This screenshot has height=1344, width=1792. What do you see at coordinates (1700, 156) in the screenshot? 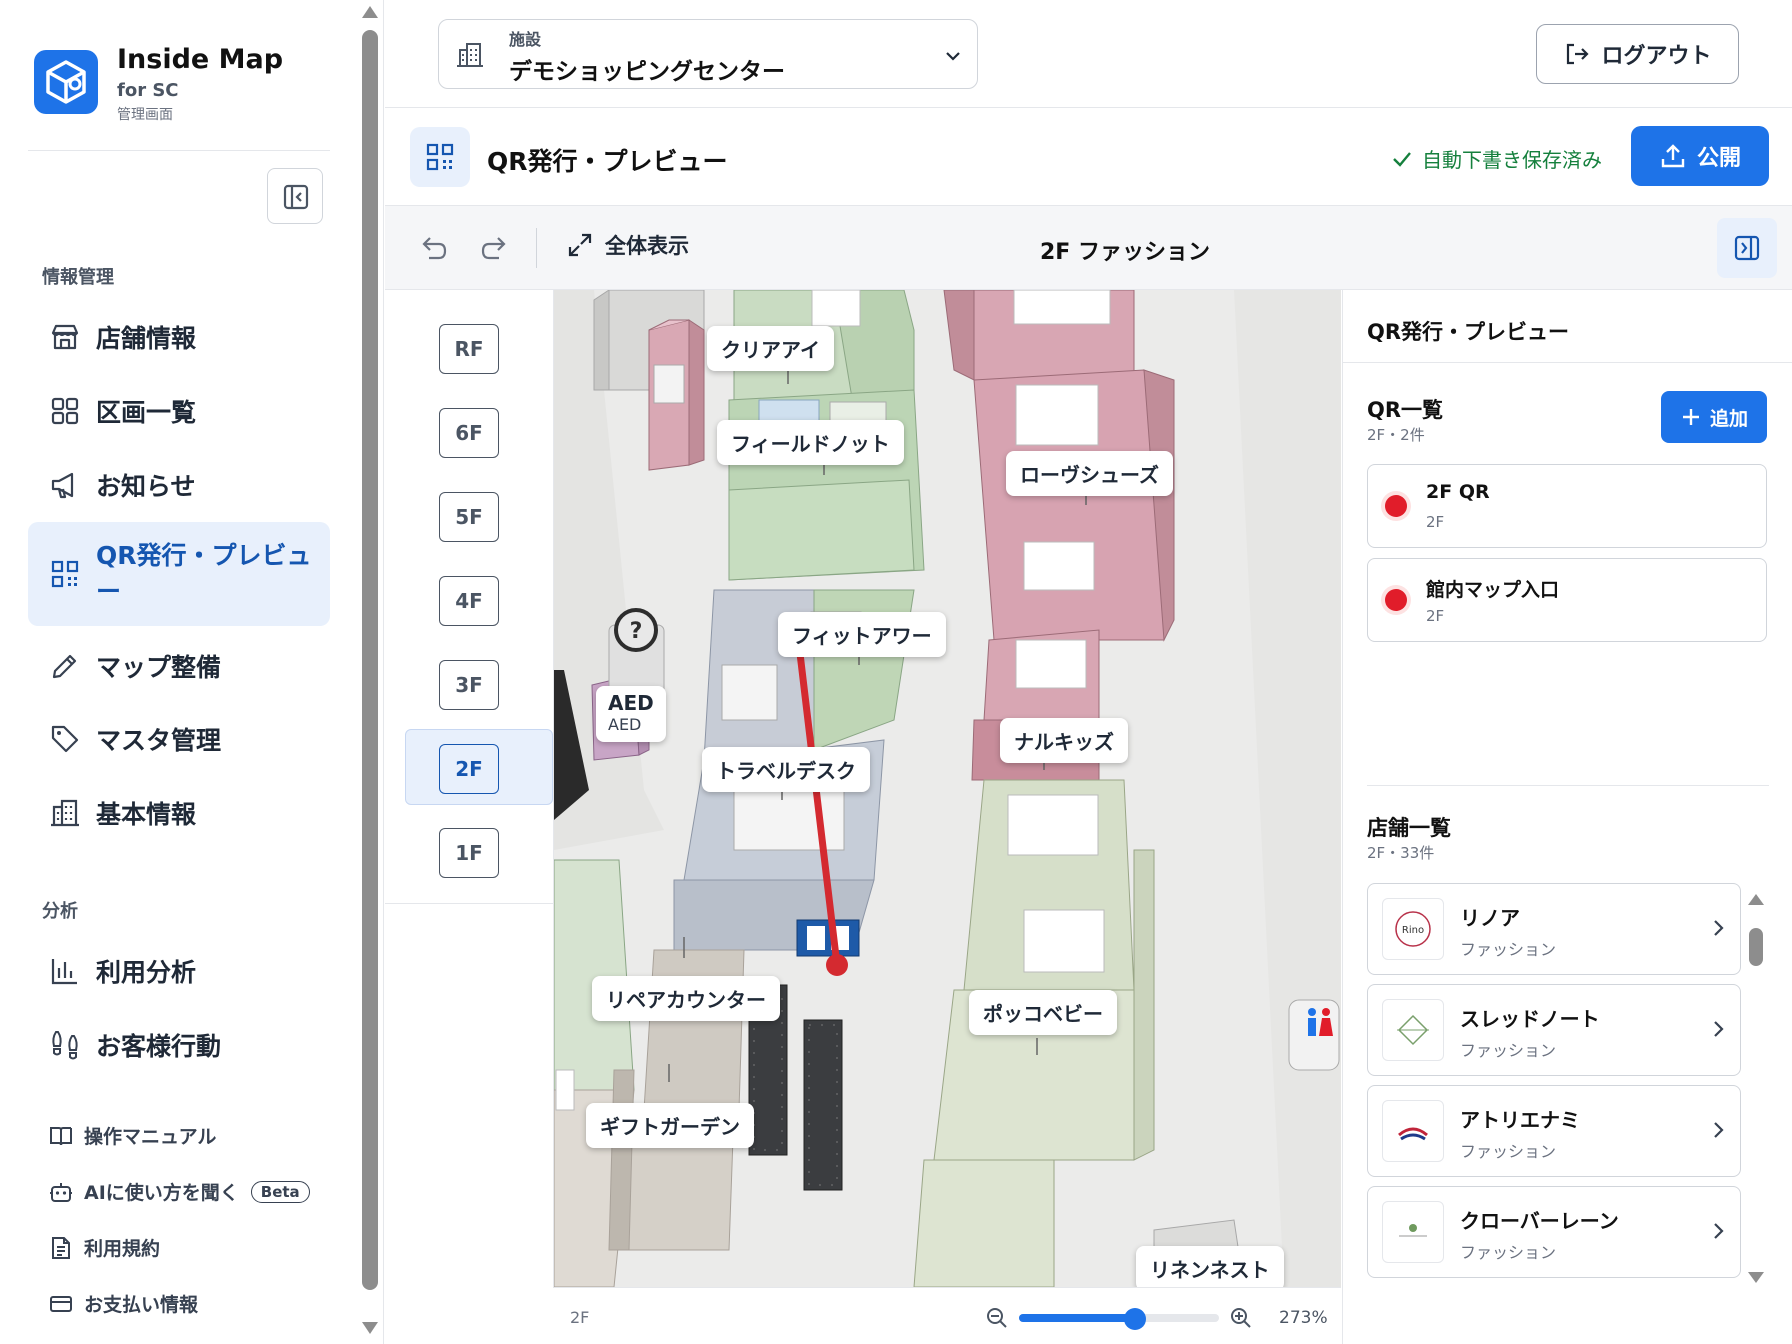
I see `publish-button: 公開` at bounding box center [1700, 156].